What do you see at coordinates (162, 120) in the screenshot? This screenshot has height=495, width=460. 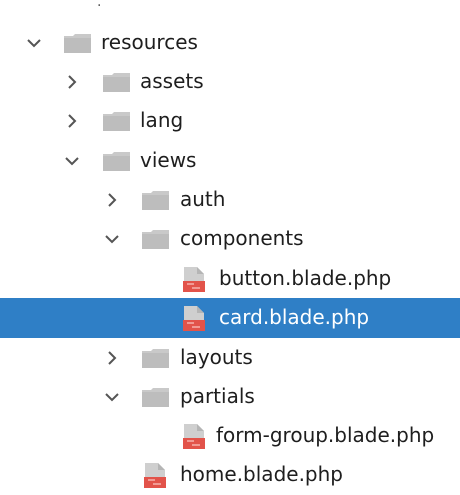 I see `tree-item-label: lang` at bounding box center [162, 120].